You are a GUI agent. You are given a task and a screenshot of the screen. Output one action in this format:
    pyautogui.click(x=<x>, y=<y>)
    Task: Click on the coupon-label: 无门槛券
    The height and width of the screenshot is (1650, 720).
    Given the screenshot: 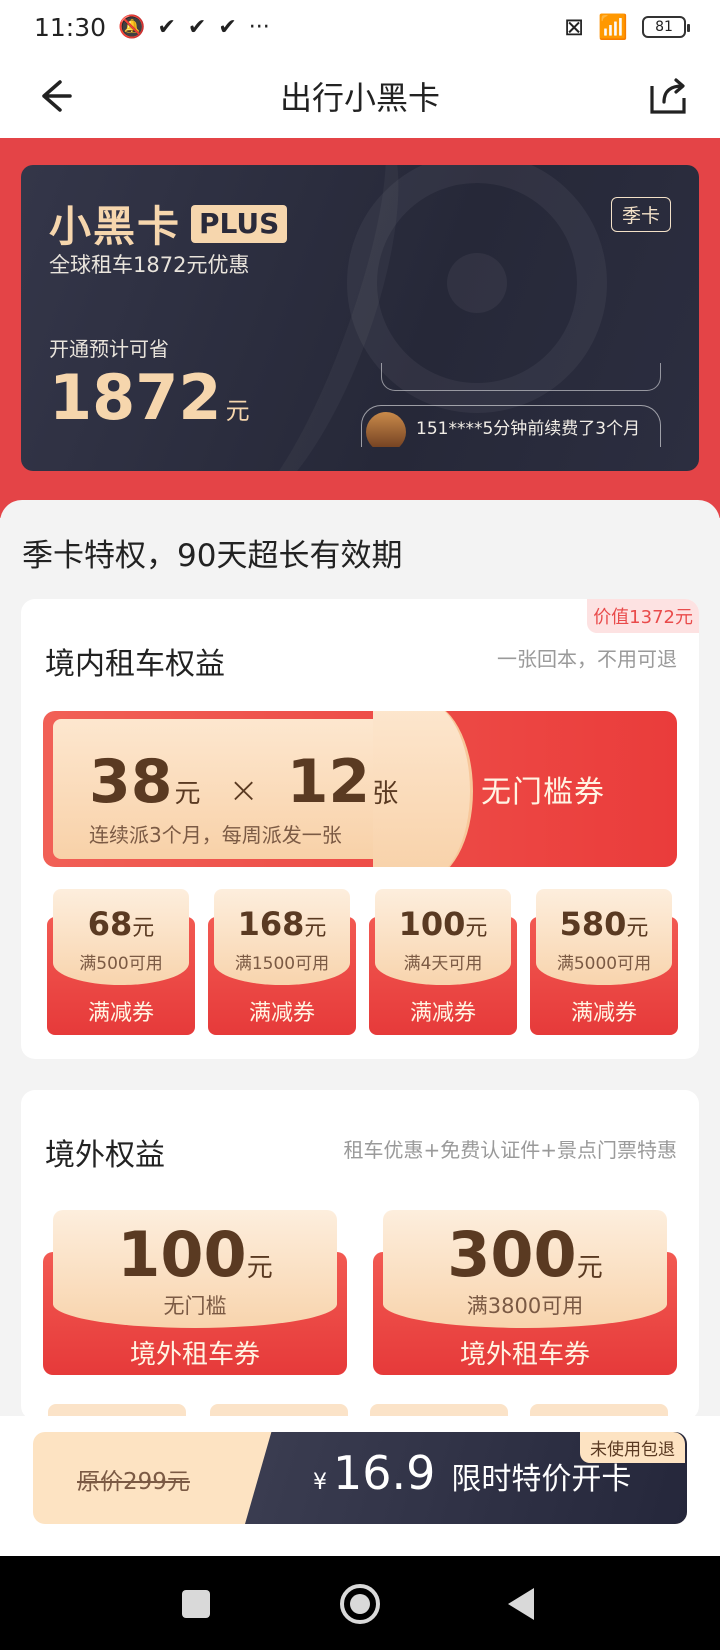 What is the action you would take?
    pyautogui.click(x=543, y=792)
    